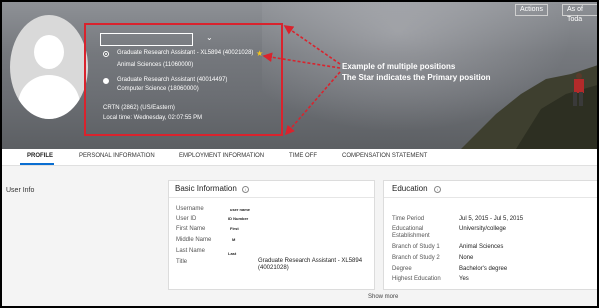  I want to click on tab-profile: PROFILE, so click(40, 156).